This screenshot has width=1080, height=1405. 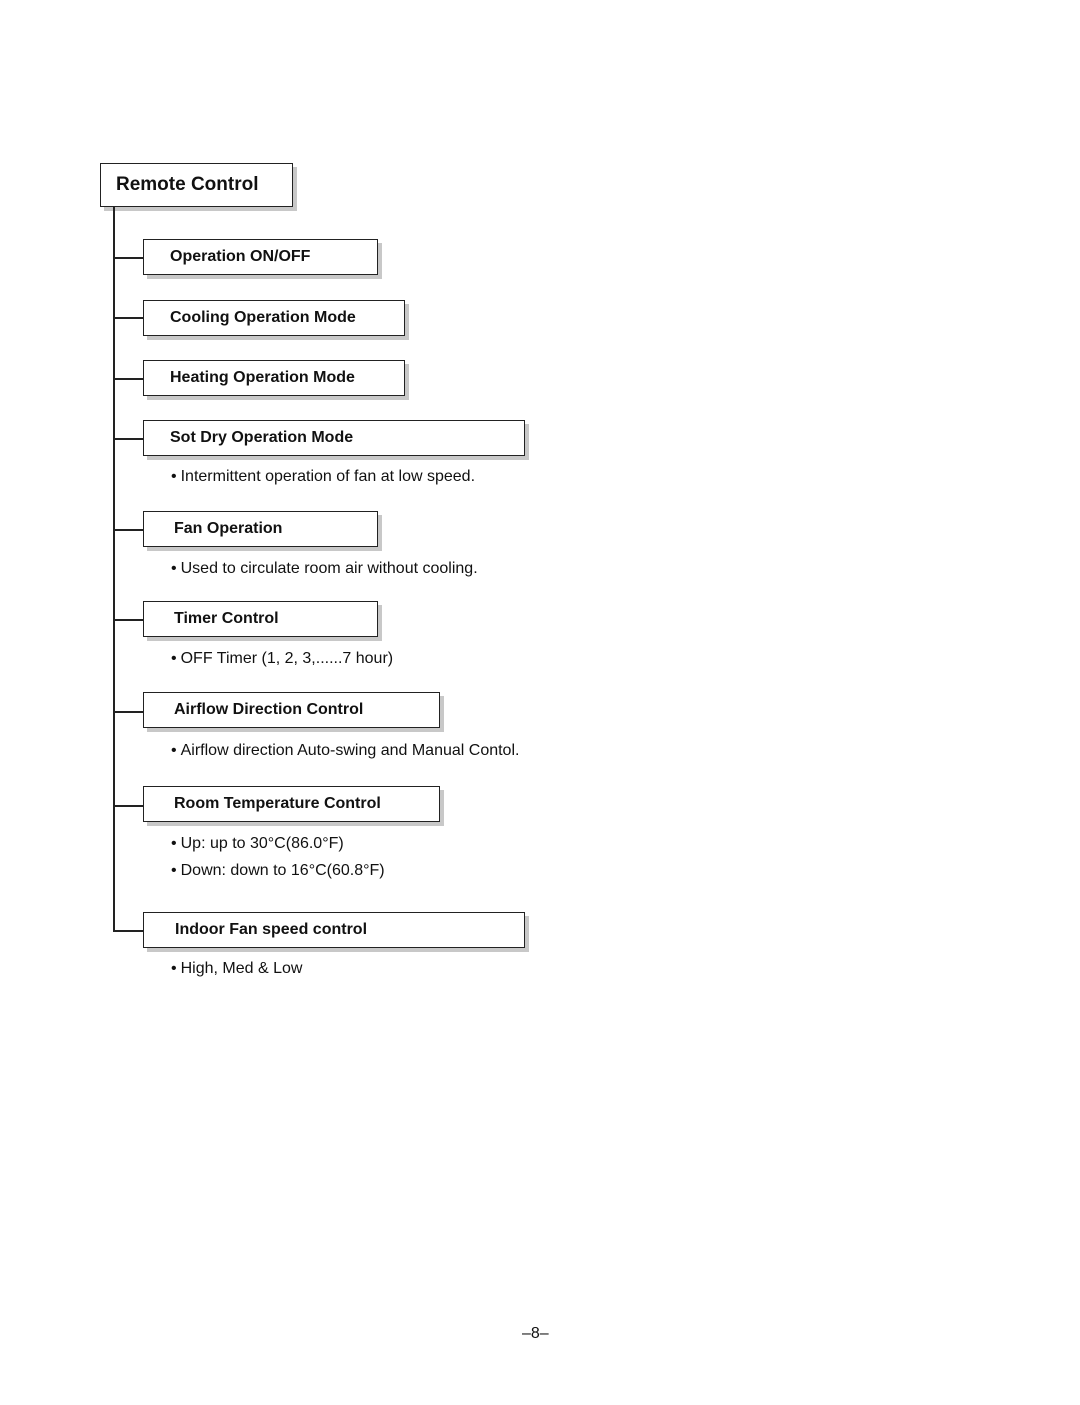 I want to click on item-note: • High, Med & Low, so click(x=237, y=968).